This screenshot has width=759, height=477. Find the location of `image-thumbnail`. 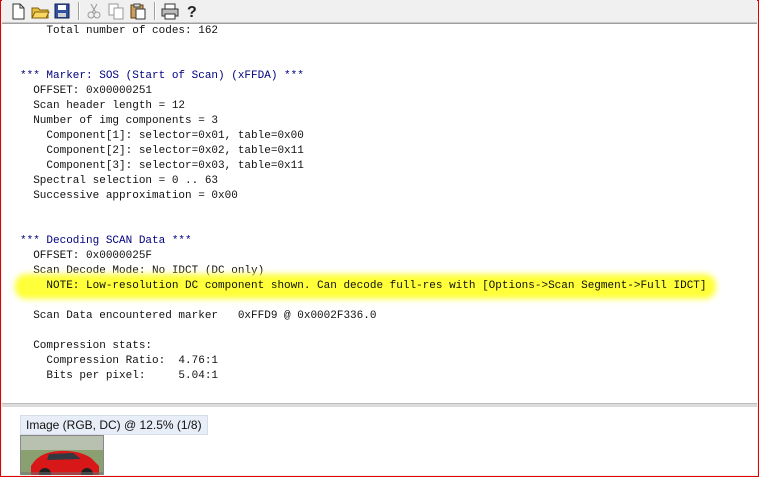

image-thumbnail is located at coordinates (62, 455).